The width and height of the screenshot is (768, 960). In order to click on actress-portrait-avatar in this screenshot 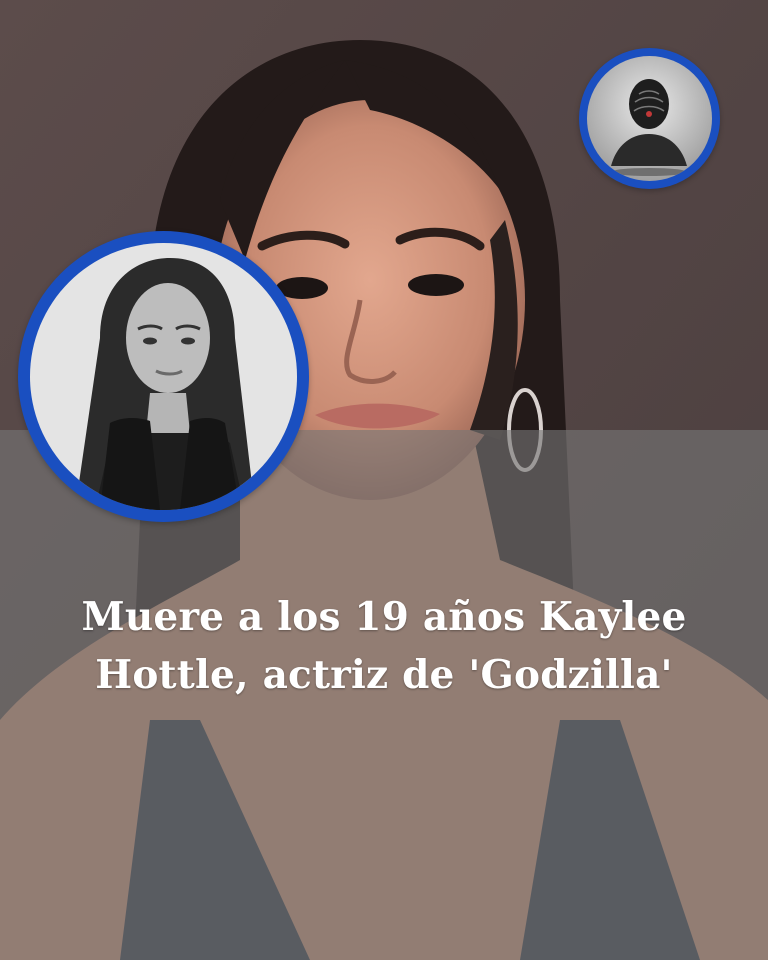, I will do `click(163, 376)`.